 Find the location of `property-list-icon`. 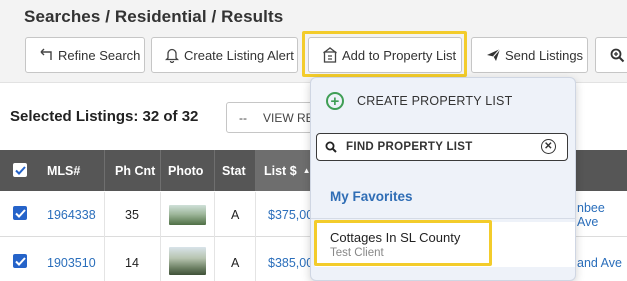

property-list-icon is located at coordinates (330, 55).